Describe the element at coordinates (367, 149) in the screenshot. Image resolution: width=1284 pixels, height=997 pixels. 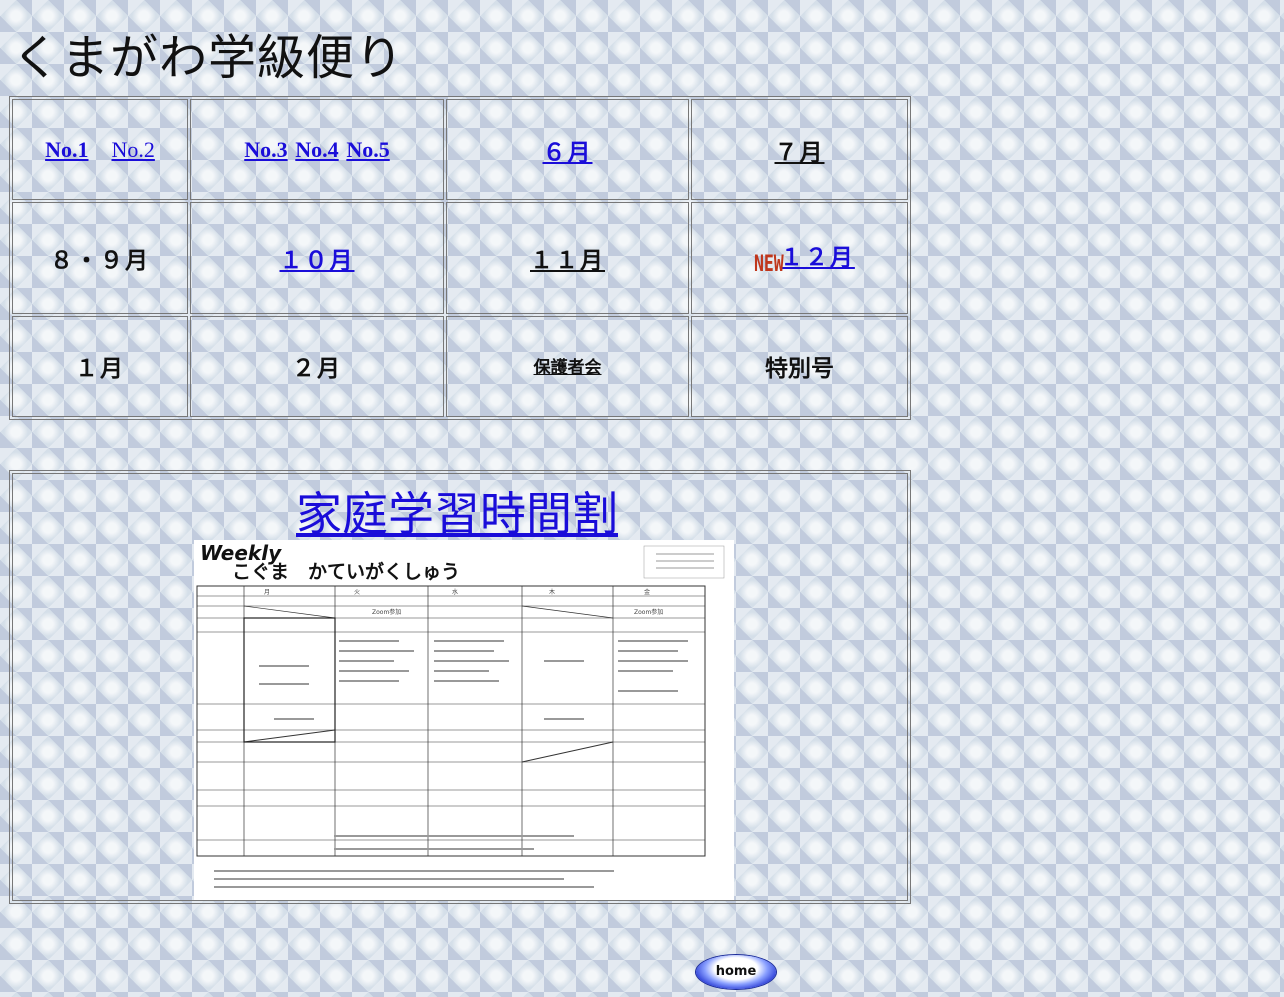
I see `link-no5: No.5` at that location.